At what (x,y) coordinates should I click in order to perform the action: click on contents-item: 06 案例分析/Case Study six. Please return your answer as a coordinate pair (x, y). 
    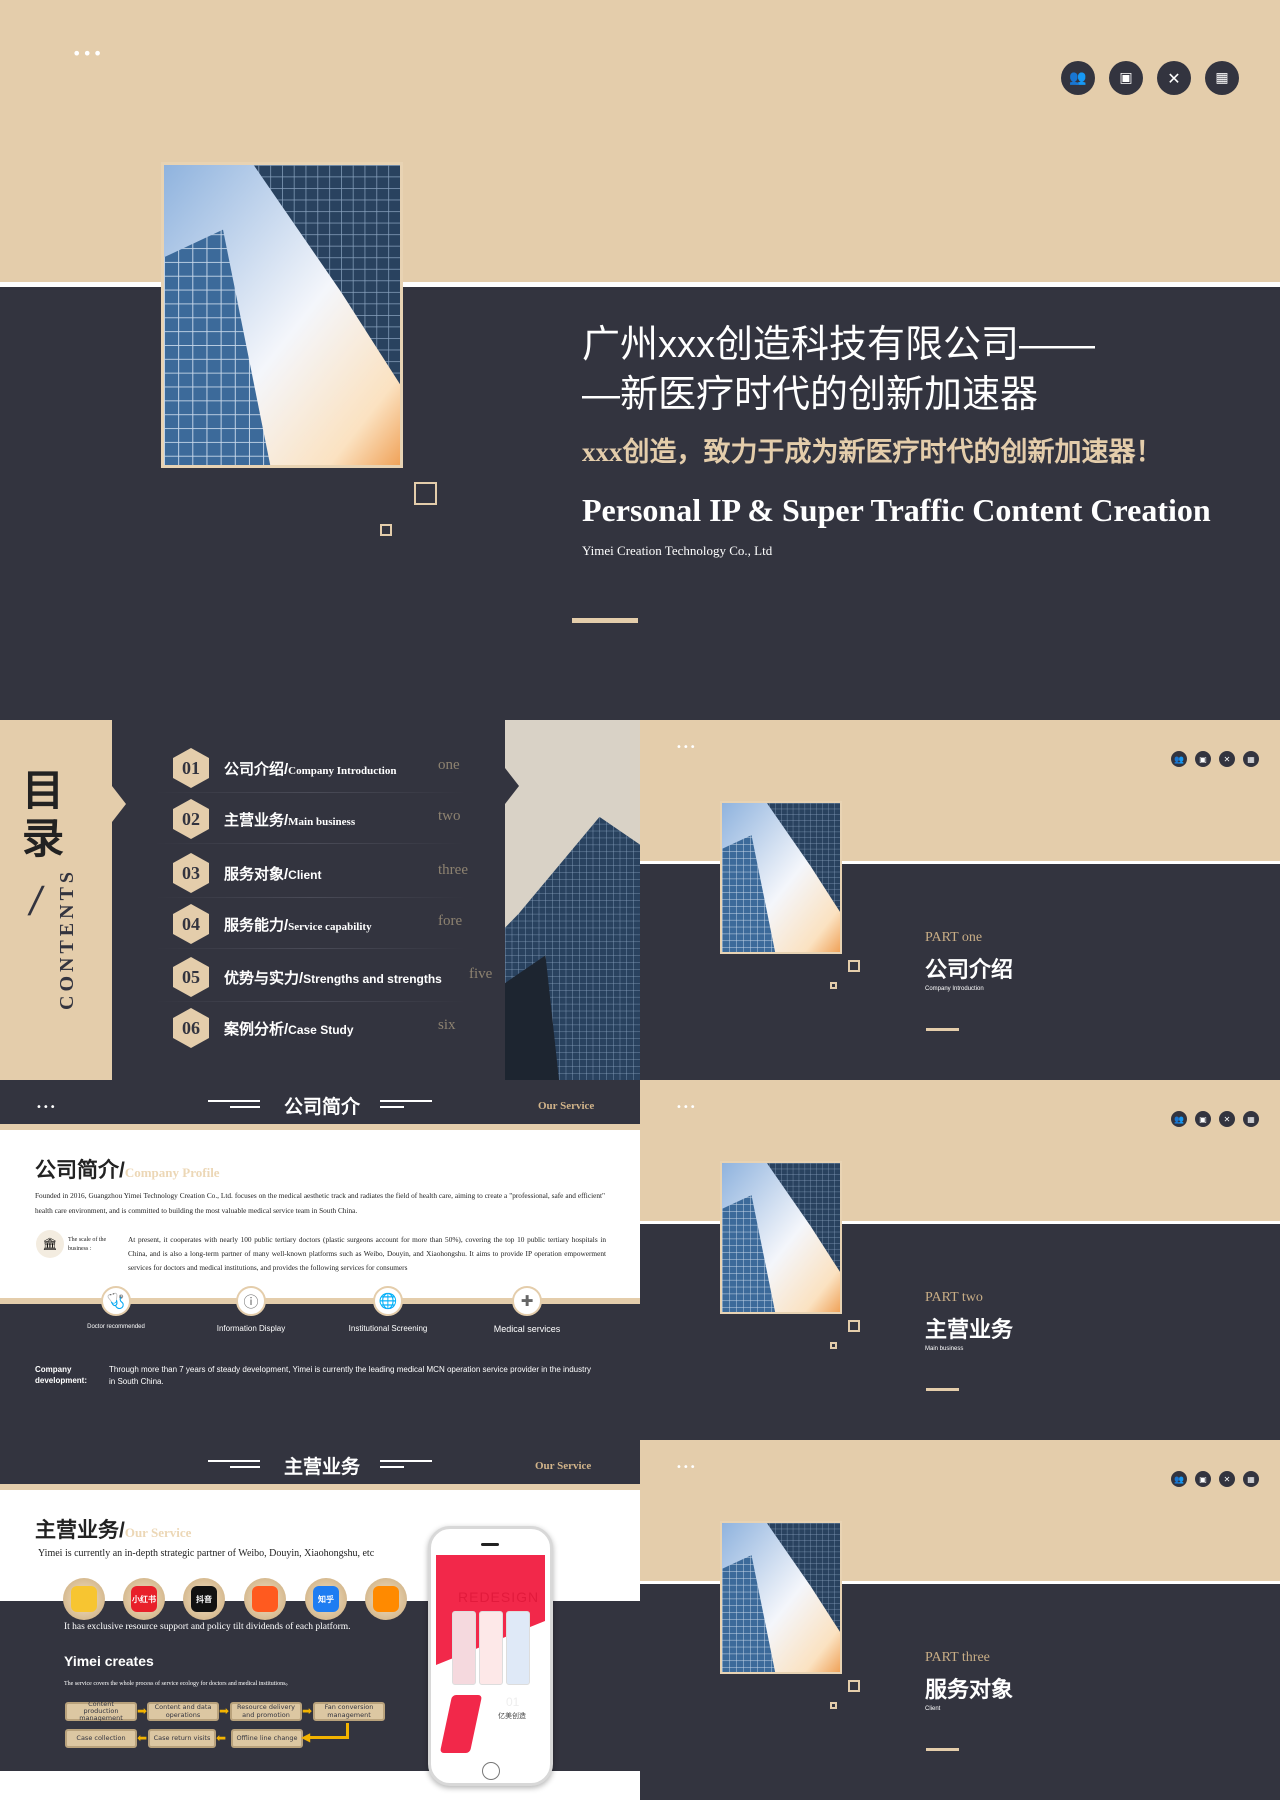
    Looking at the image, I should click on (330, 1028).